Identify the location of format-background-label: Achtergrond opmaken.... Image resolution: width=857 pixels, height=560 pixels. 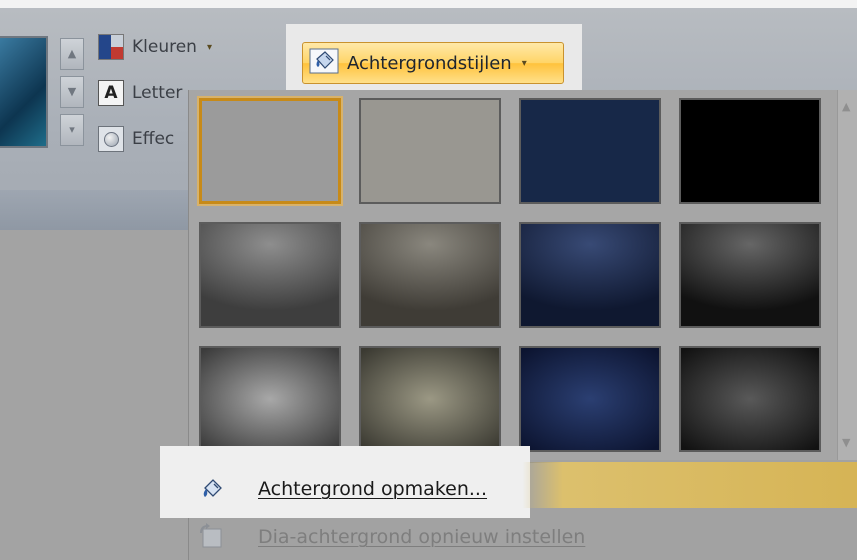
(373, 489).